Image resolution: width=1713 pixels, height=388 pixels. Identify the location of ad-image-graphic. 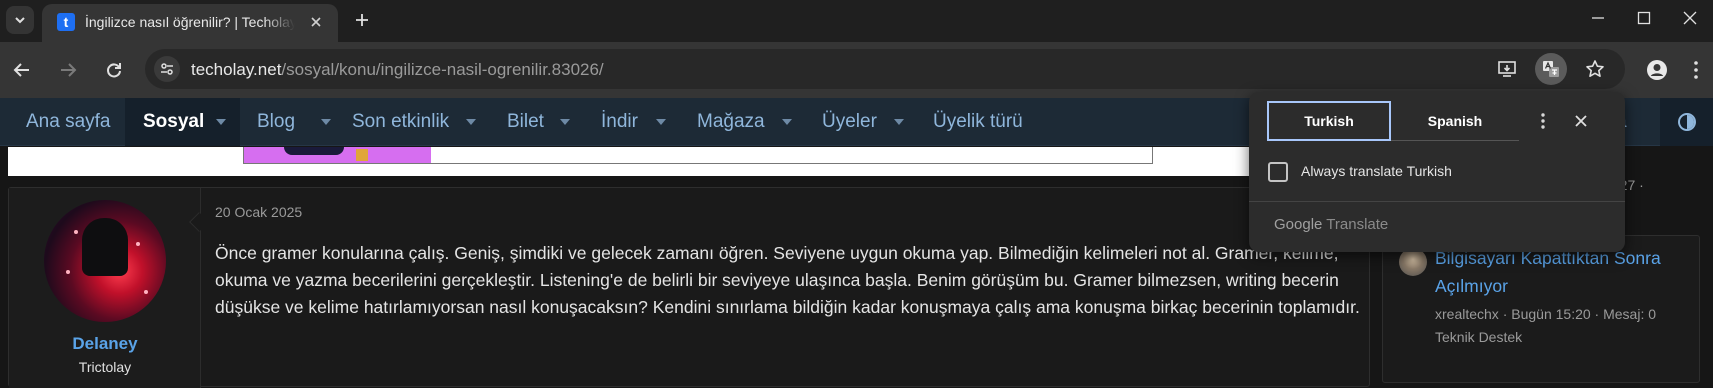
(337, 155).